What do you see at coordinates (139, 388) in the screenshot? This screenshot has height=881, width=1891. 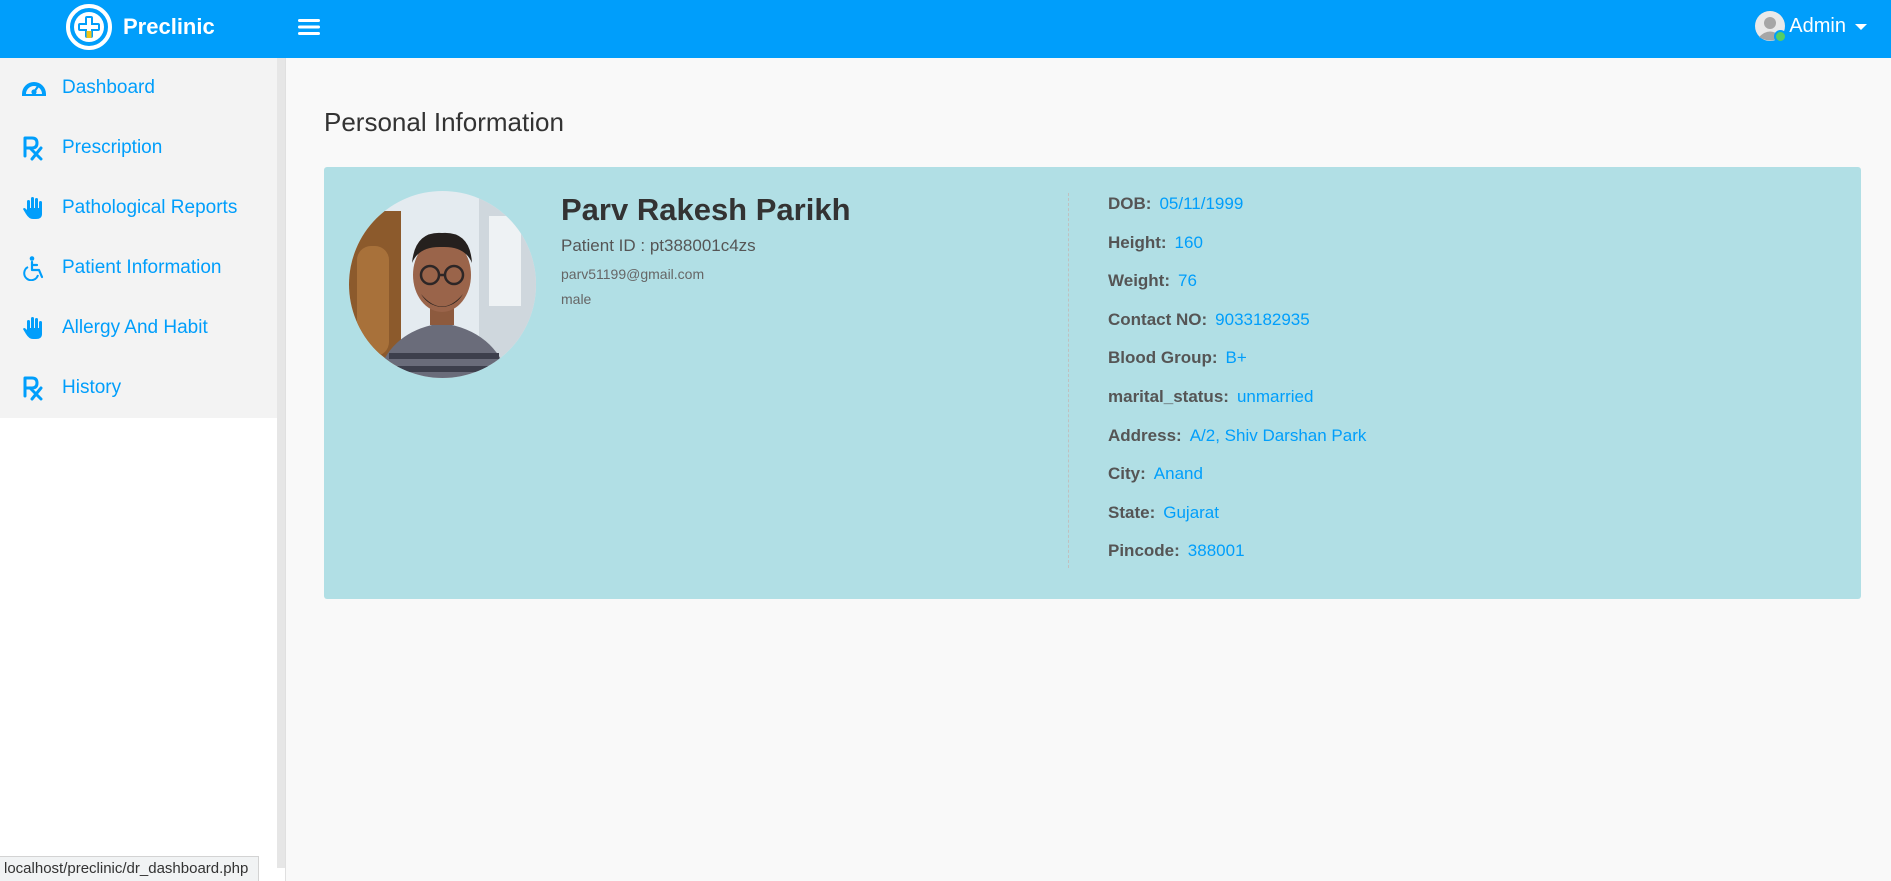 I see `sidebar-item-history: History` at bounding box center [139, 388].